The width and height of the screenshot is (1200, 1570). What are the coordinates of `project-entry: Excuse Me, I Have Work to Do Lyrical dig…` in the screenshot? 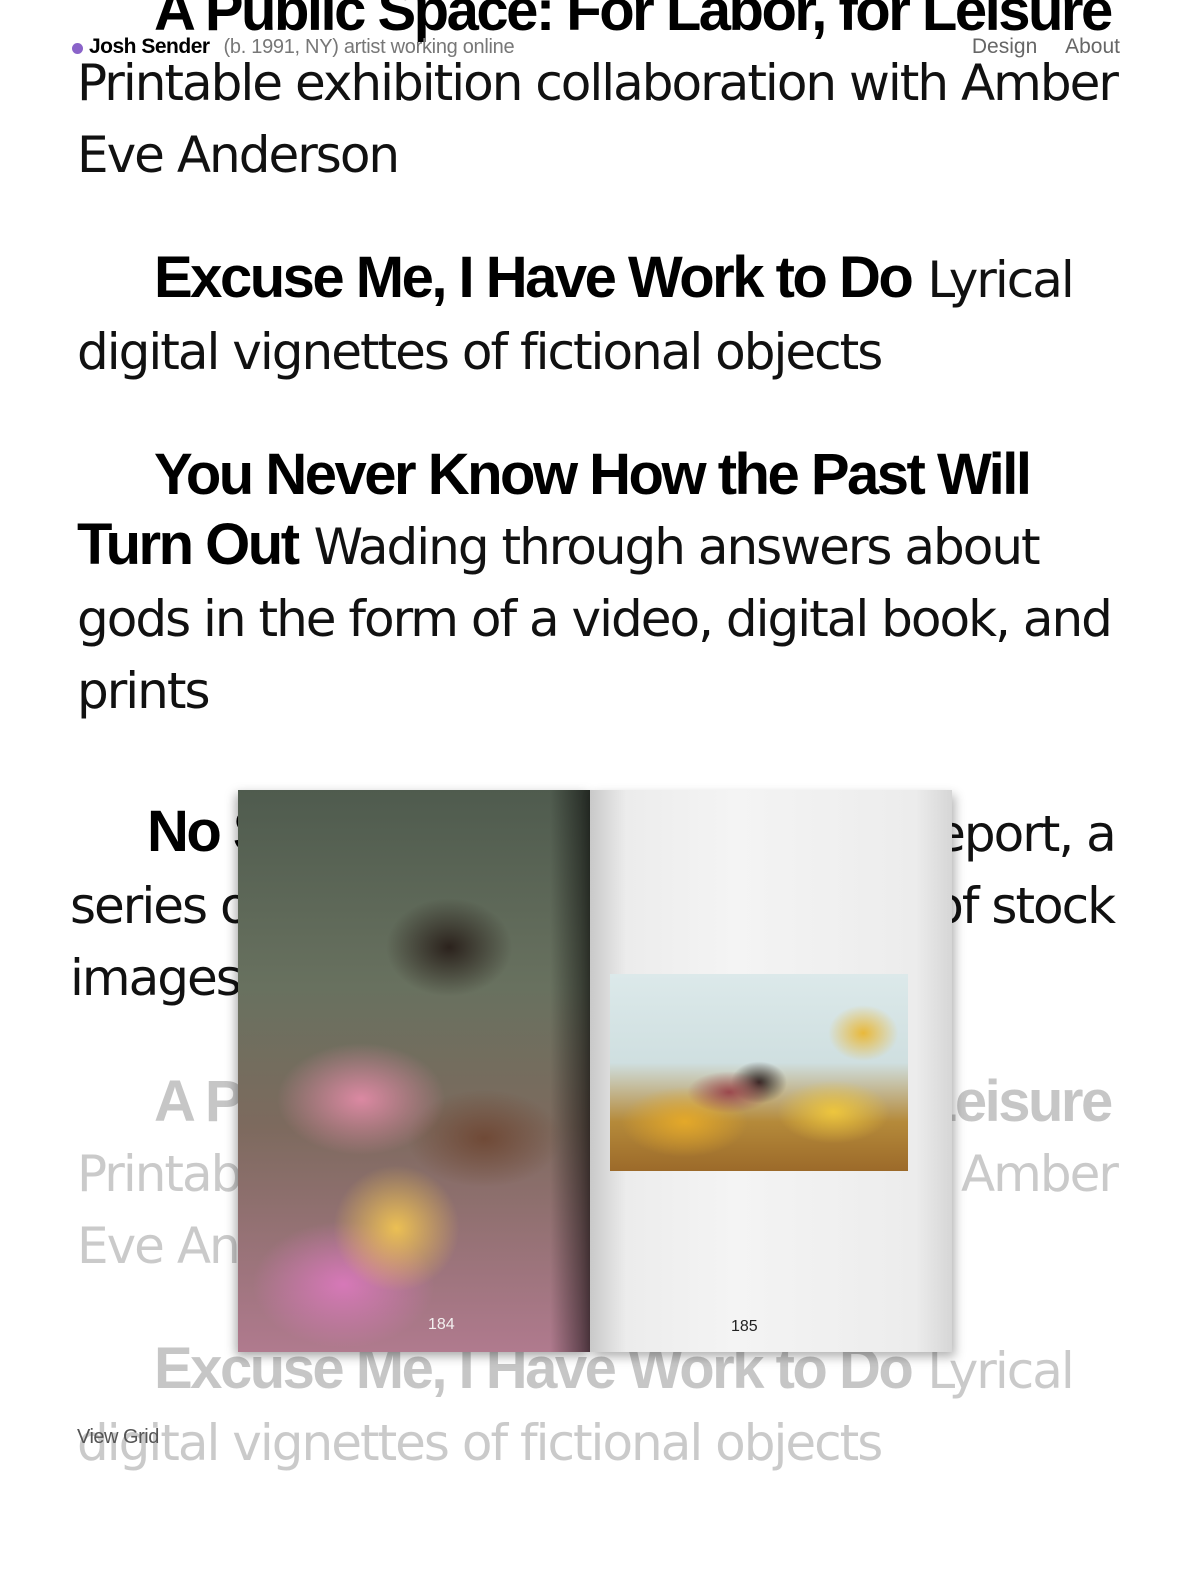 It's located at (599, 315).